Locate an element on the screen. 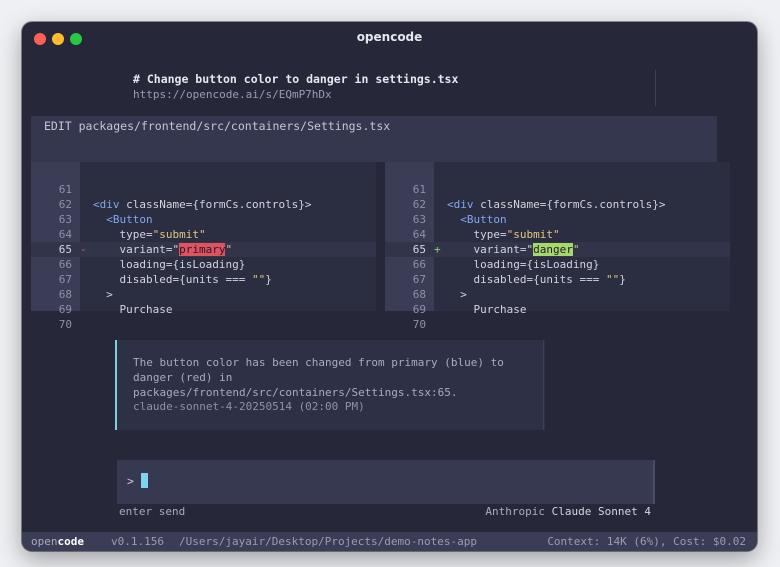 Image resolution: width=780 pixels, height=567 pixels. brand-suffix: code is located at coordinates (71, 541).